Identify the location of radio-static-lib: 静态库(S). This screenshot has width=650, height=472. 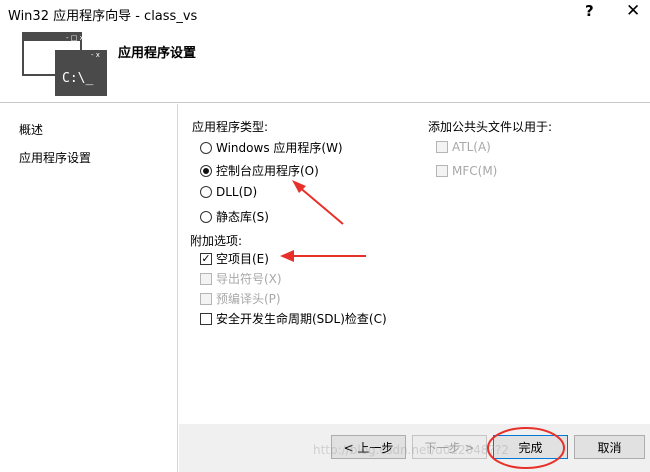
(234, 216).